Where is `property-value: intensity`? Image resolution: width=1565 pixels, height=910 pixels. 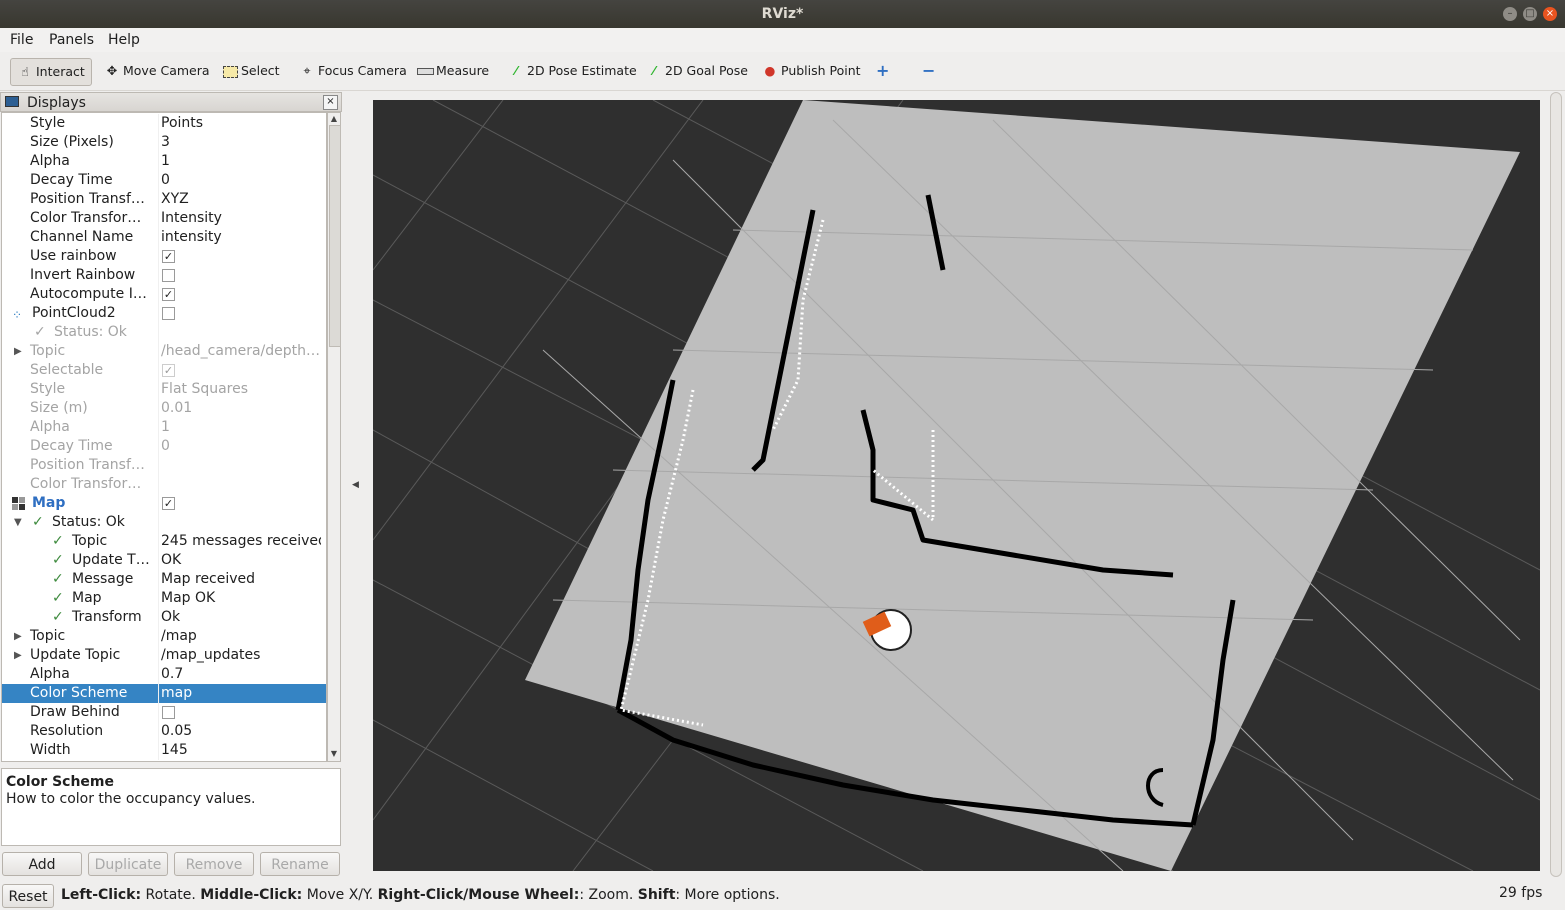
property-value: intensity is located at coordinates (241, 237).